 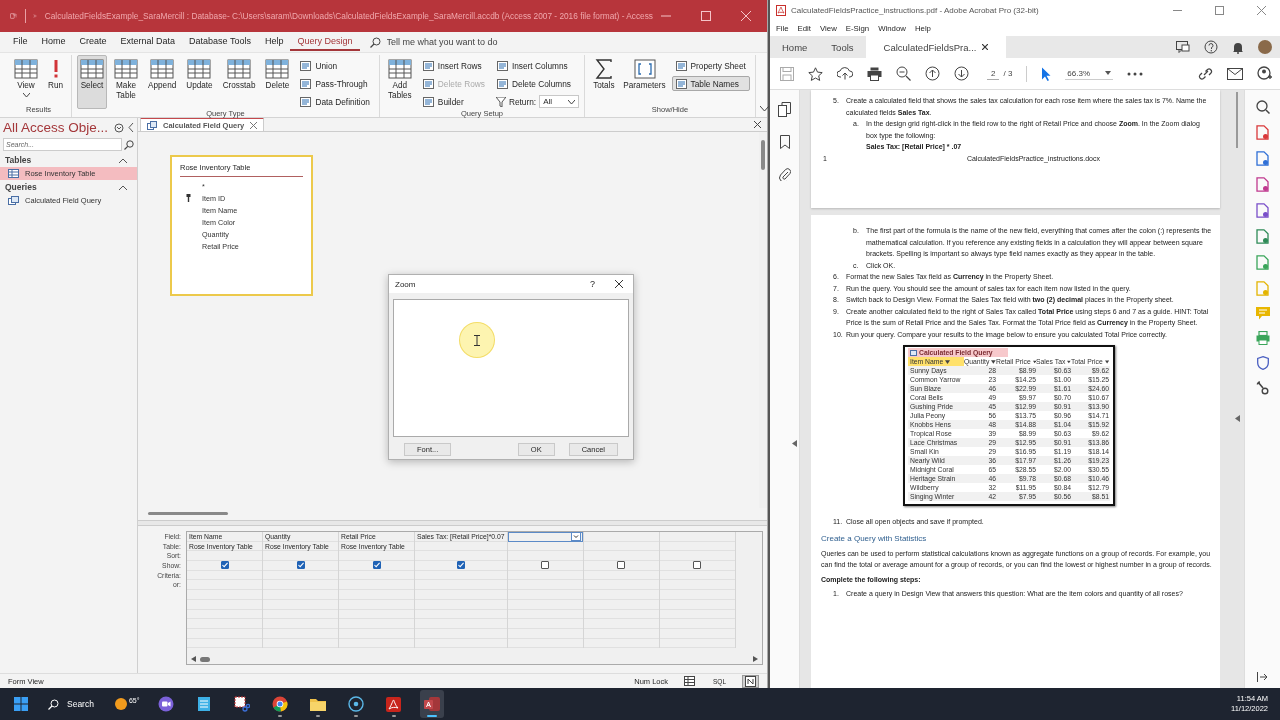 What do you see at coordinates (205, 659) in the screenshot?
I see `scroll-thumb` at bounding box center [205, 659].